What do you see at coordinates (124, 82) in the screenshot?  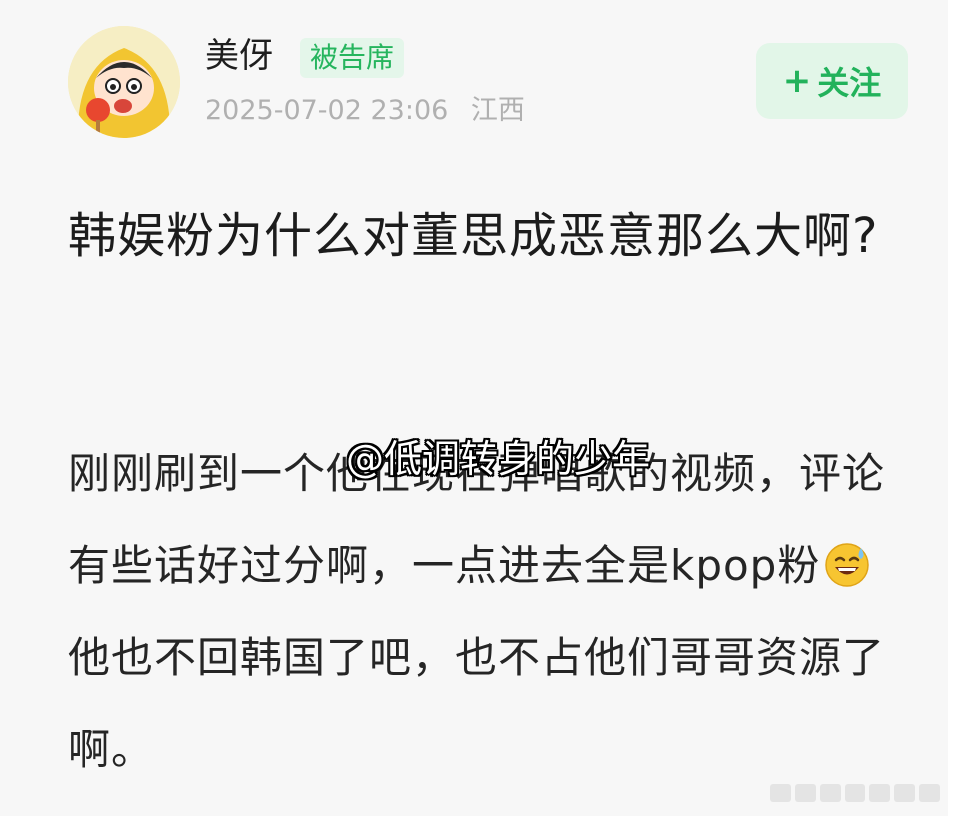 I see `cartoon-avatar-icon` at bounding box center [124, 82].